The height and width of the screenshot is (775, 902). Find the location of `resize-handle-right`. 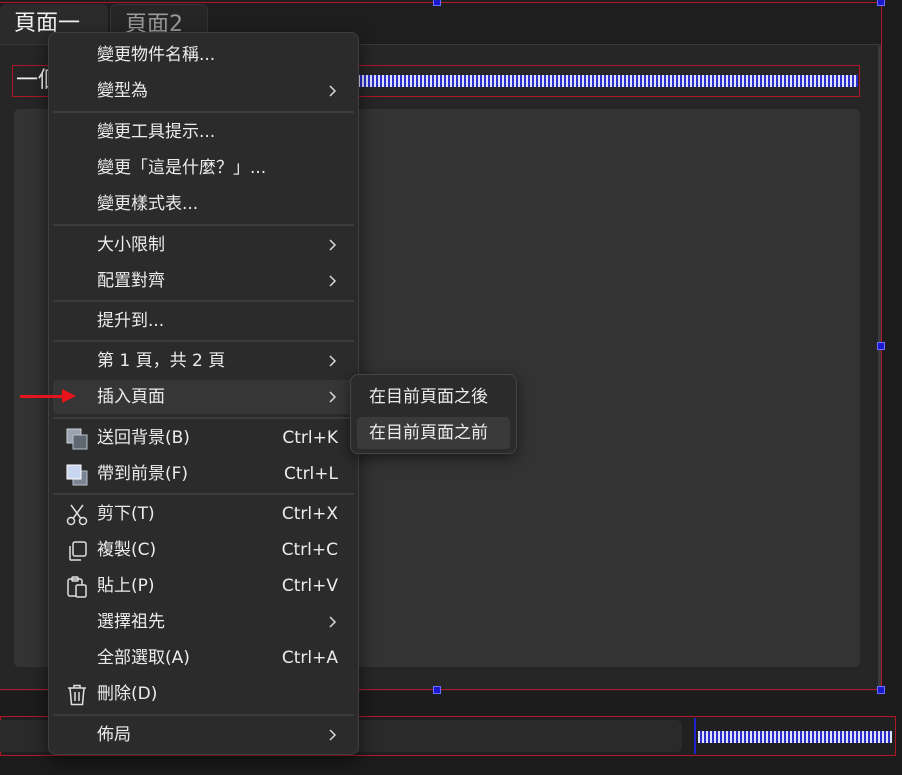

resize-handle-right is located at coordinates (881, 346).